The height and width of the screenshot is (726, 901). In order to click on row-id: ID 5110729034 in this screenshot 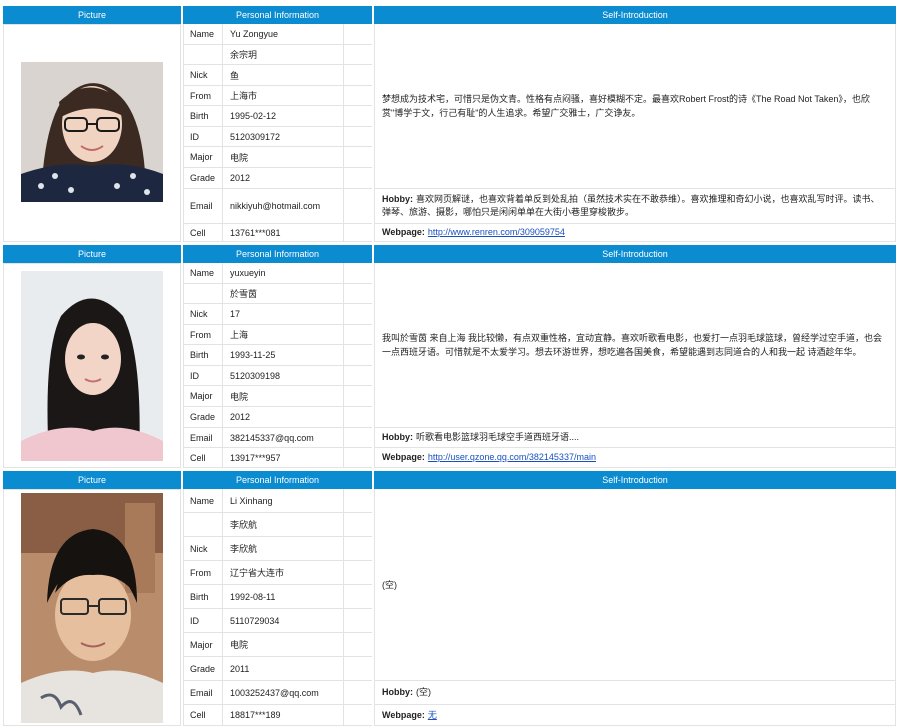, I will do `click(277, 621)`.